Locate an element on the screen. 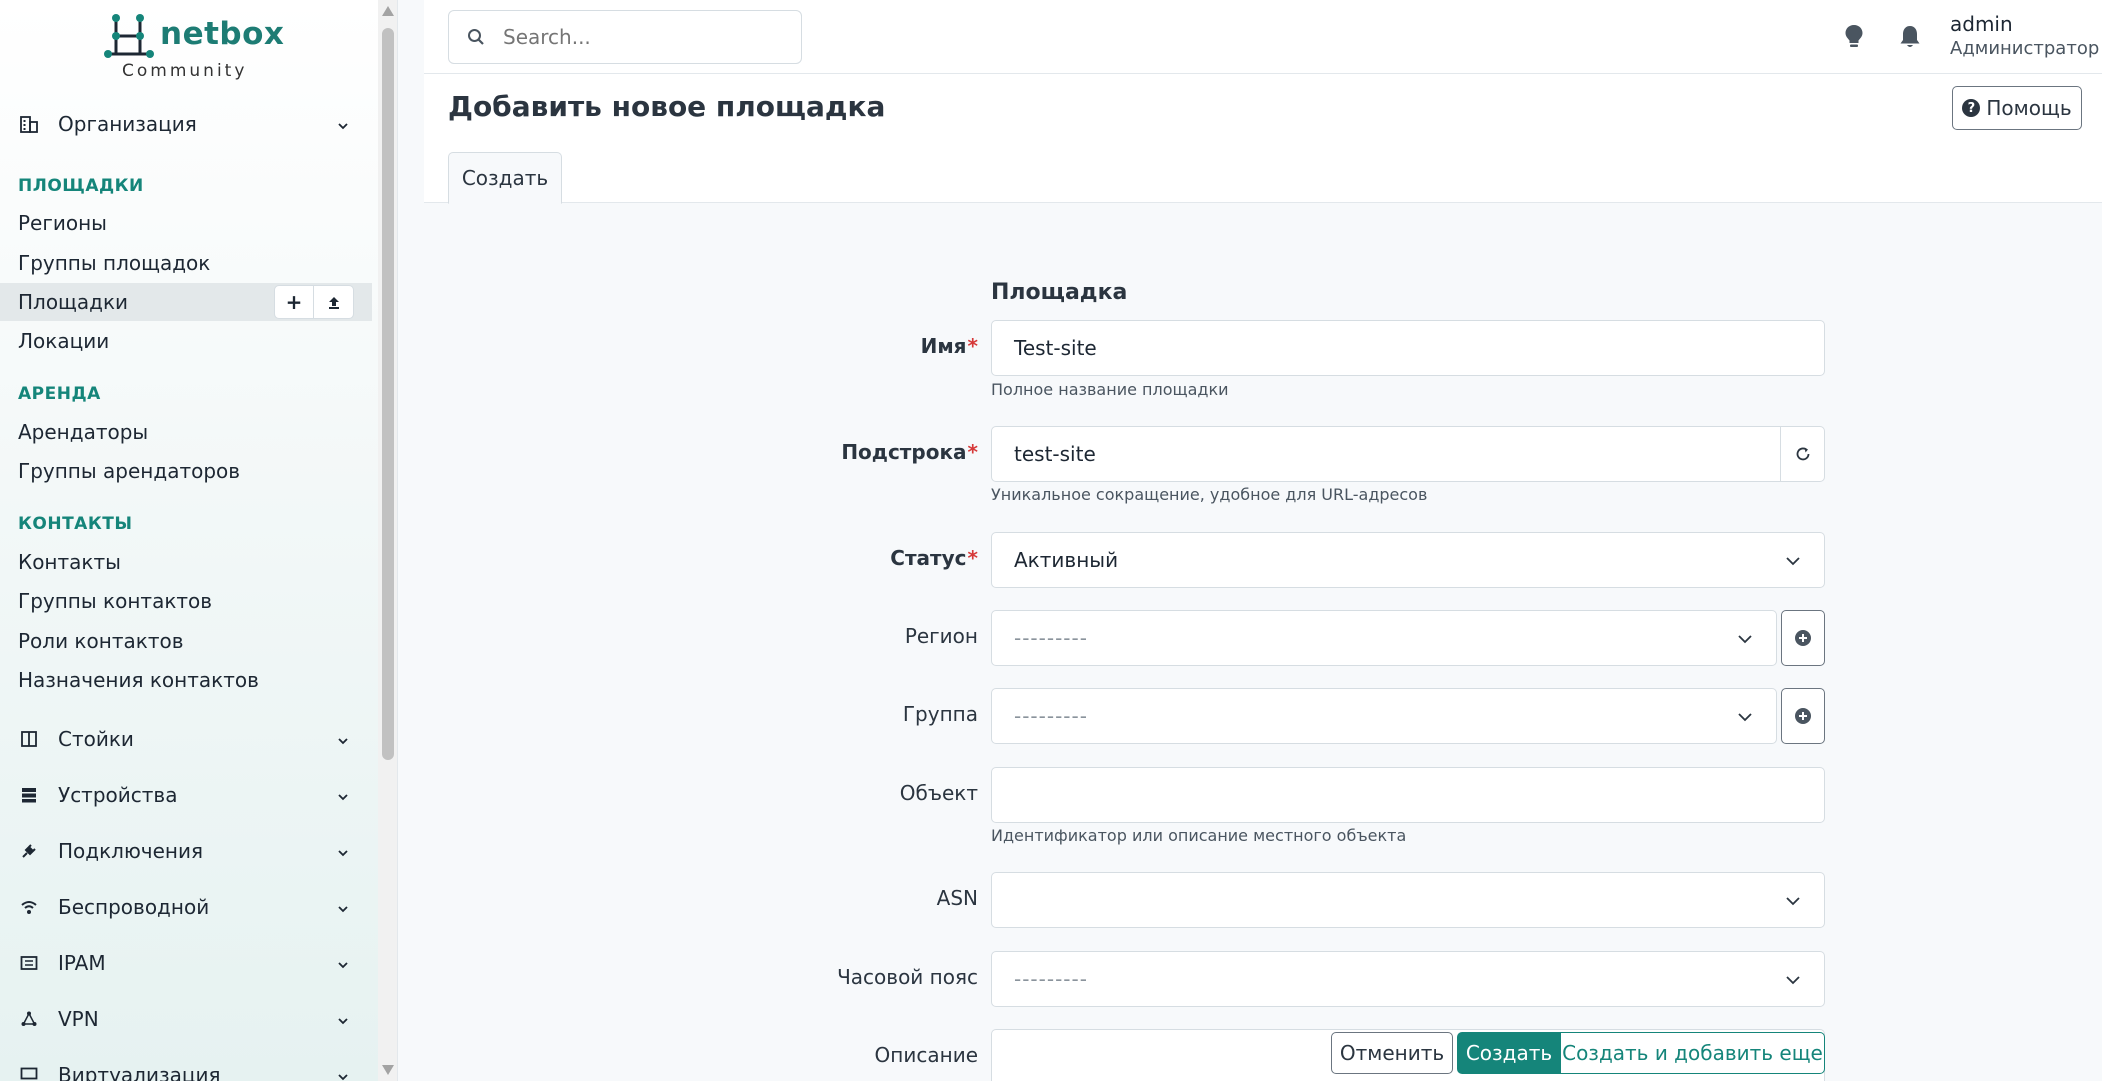 Image resolution: width=2102 pixels, height=1081 pixels. sidebar-item-regions: Регионы is located at coordinates (186, 223).